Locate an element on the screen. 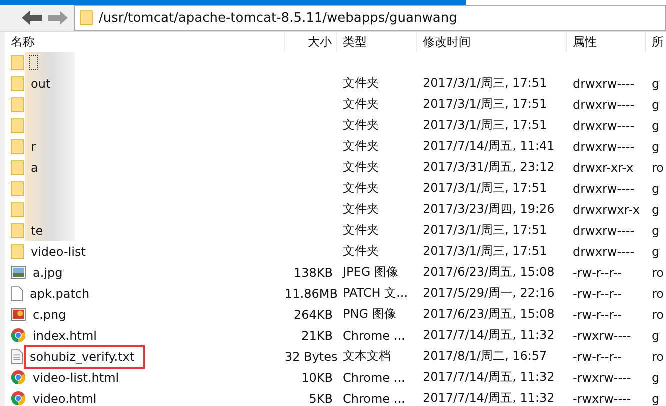 Image resolution: width=666 pixels, height=406 pixels. file-row: te 文件夹 2017/3/1/周三, 17:51 drwxrw---- g is located at coordinates (333, 230).